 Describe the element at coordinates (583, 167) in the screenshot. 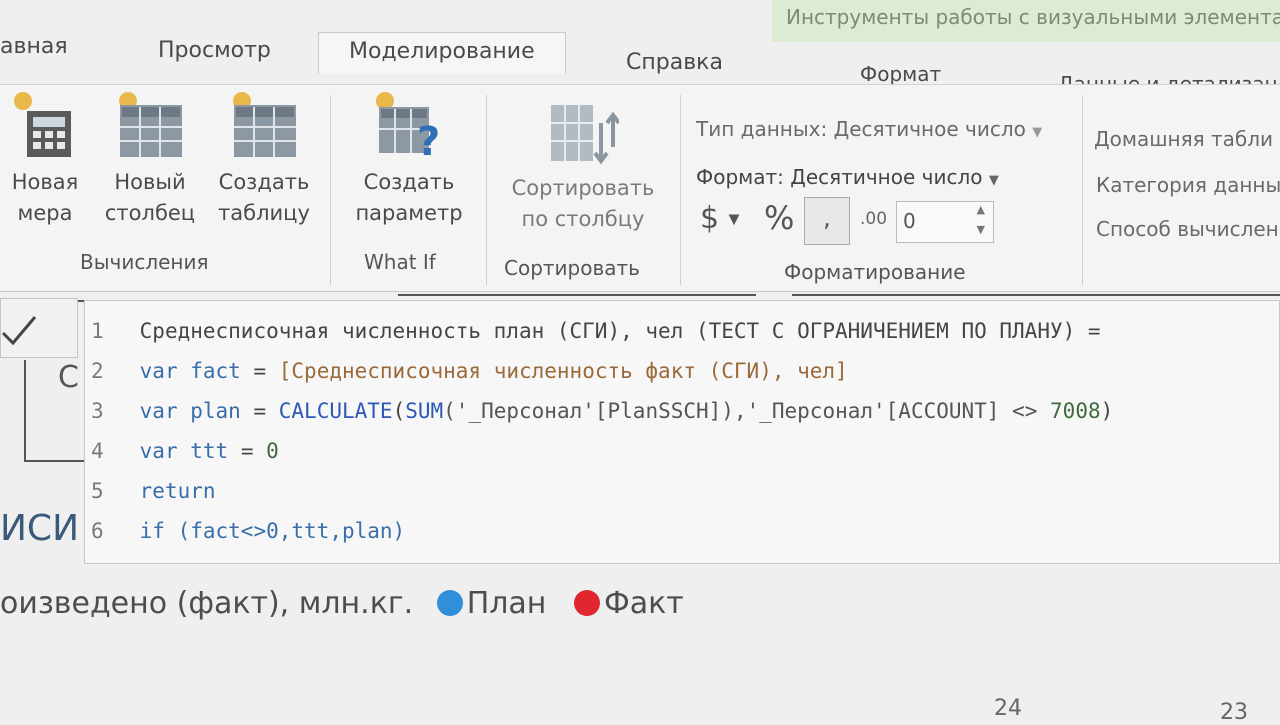

I see `sort-by-column-button: Сортировать по столбцу` at that location.